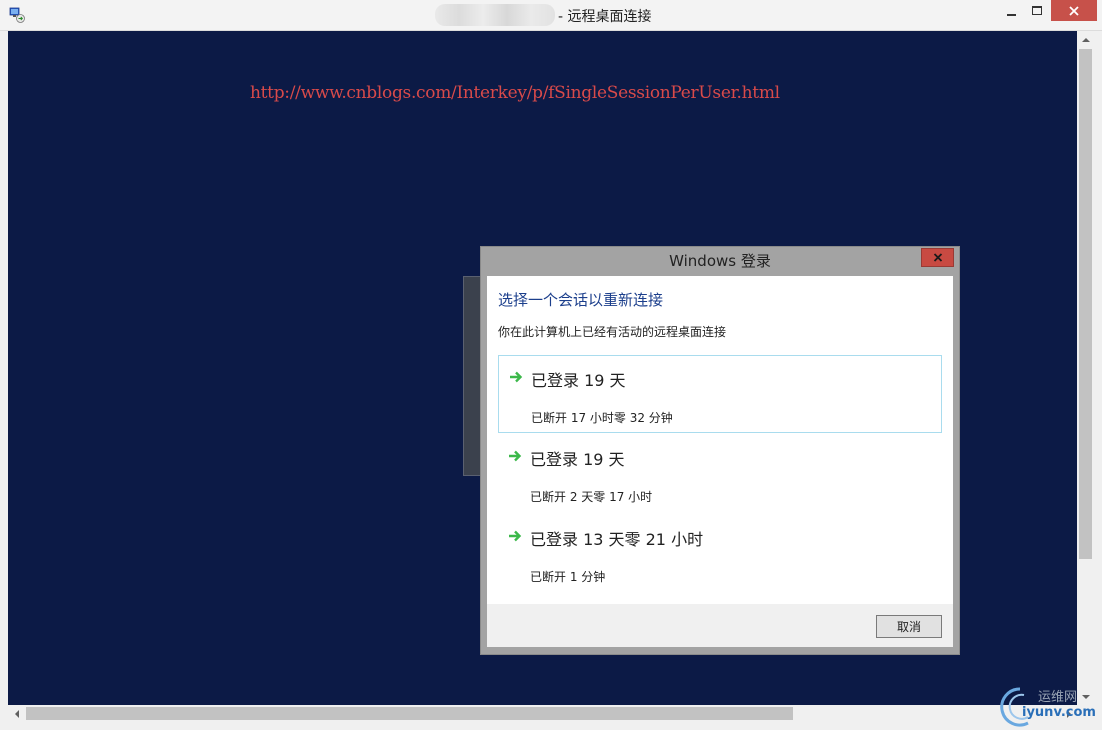 The image size is (1102, 730). Describe the element at coordinates (591, 497) in the screenshot. I see `session-status: 已断开 2 天零 17 小时` at that location.